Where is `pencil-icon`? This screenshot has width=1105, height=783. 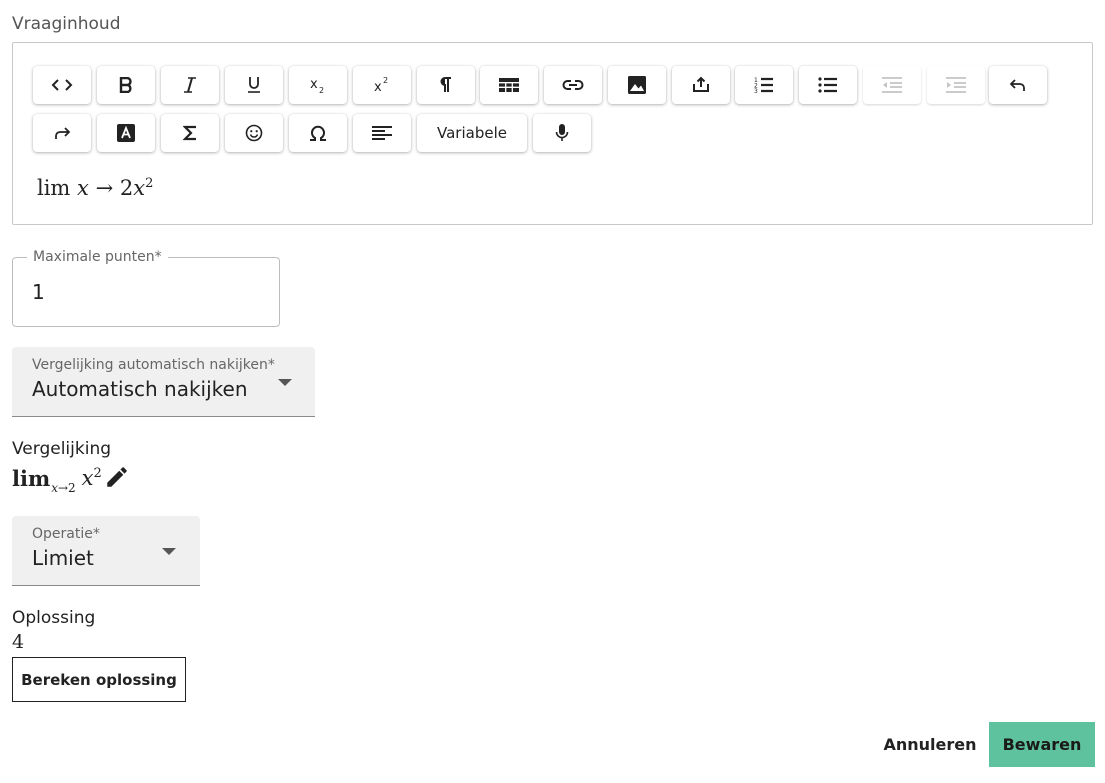
pencil-icon is located at coordinates (117, 480).